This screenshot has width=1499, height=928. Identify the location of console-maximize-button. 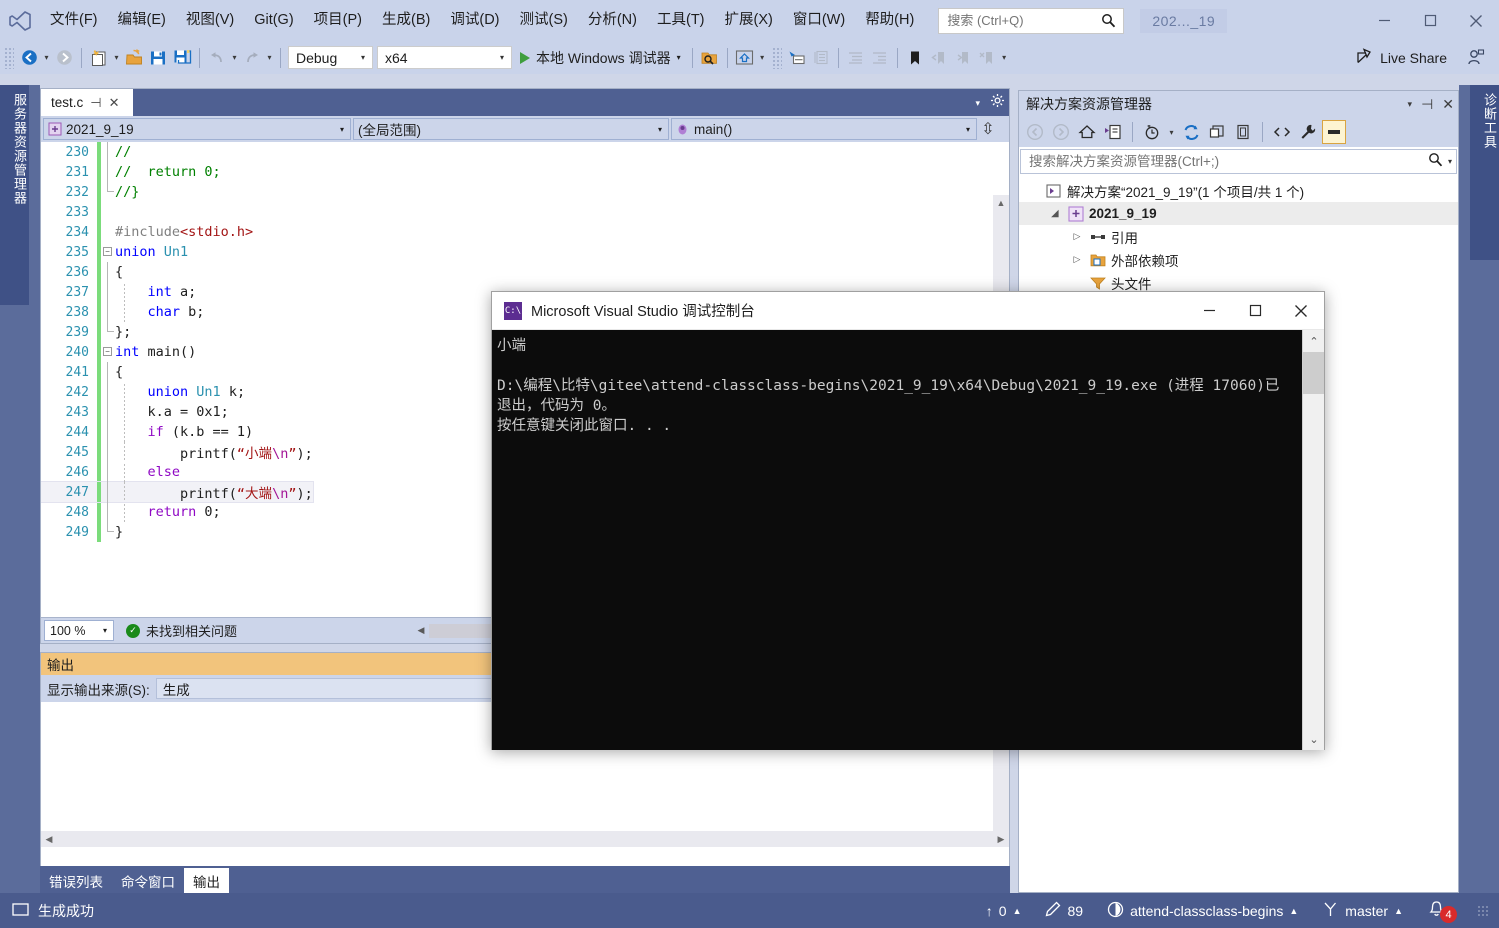
(1255, 311).